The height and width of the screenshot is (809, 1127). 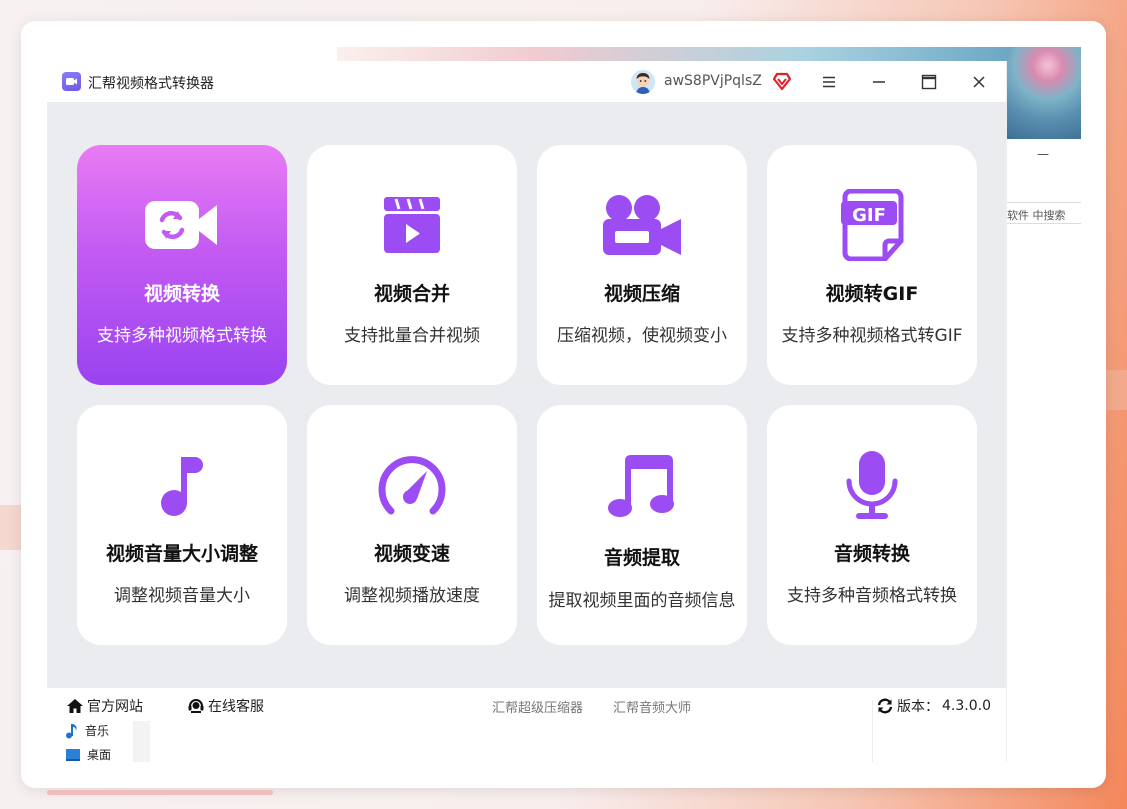 What do you see at coordinates (885, 706) in the screenshot?
I see `refresh-icon` at bounding box center [885, 706].